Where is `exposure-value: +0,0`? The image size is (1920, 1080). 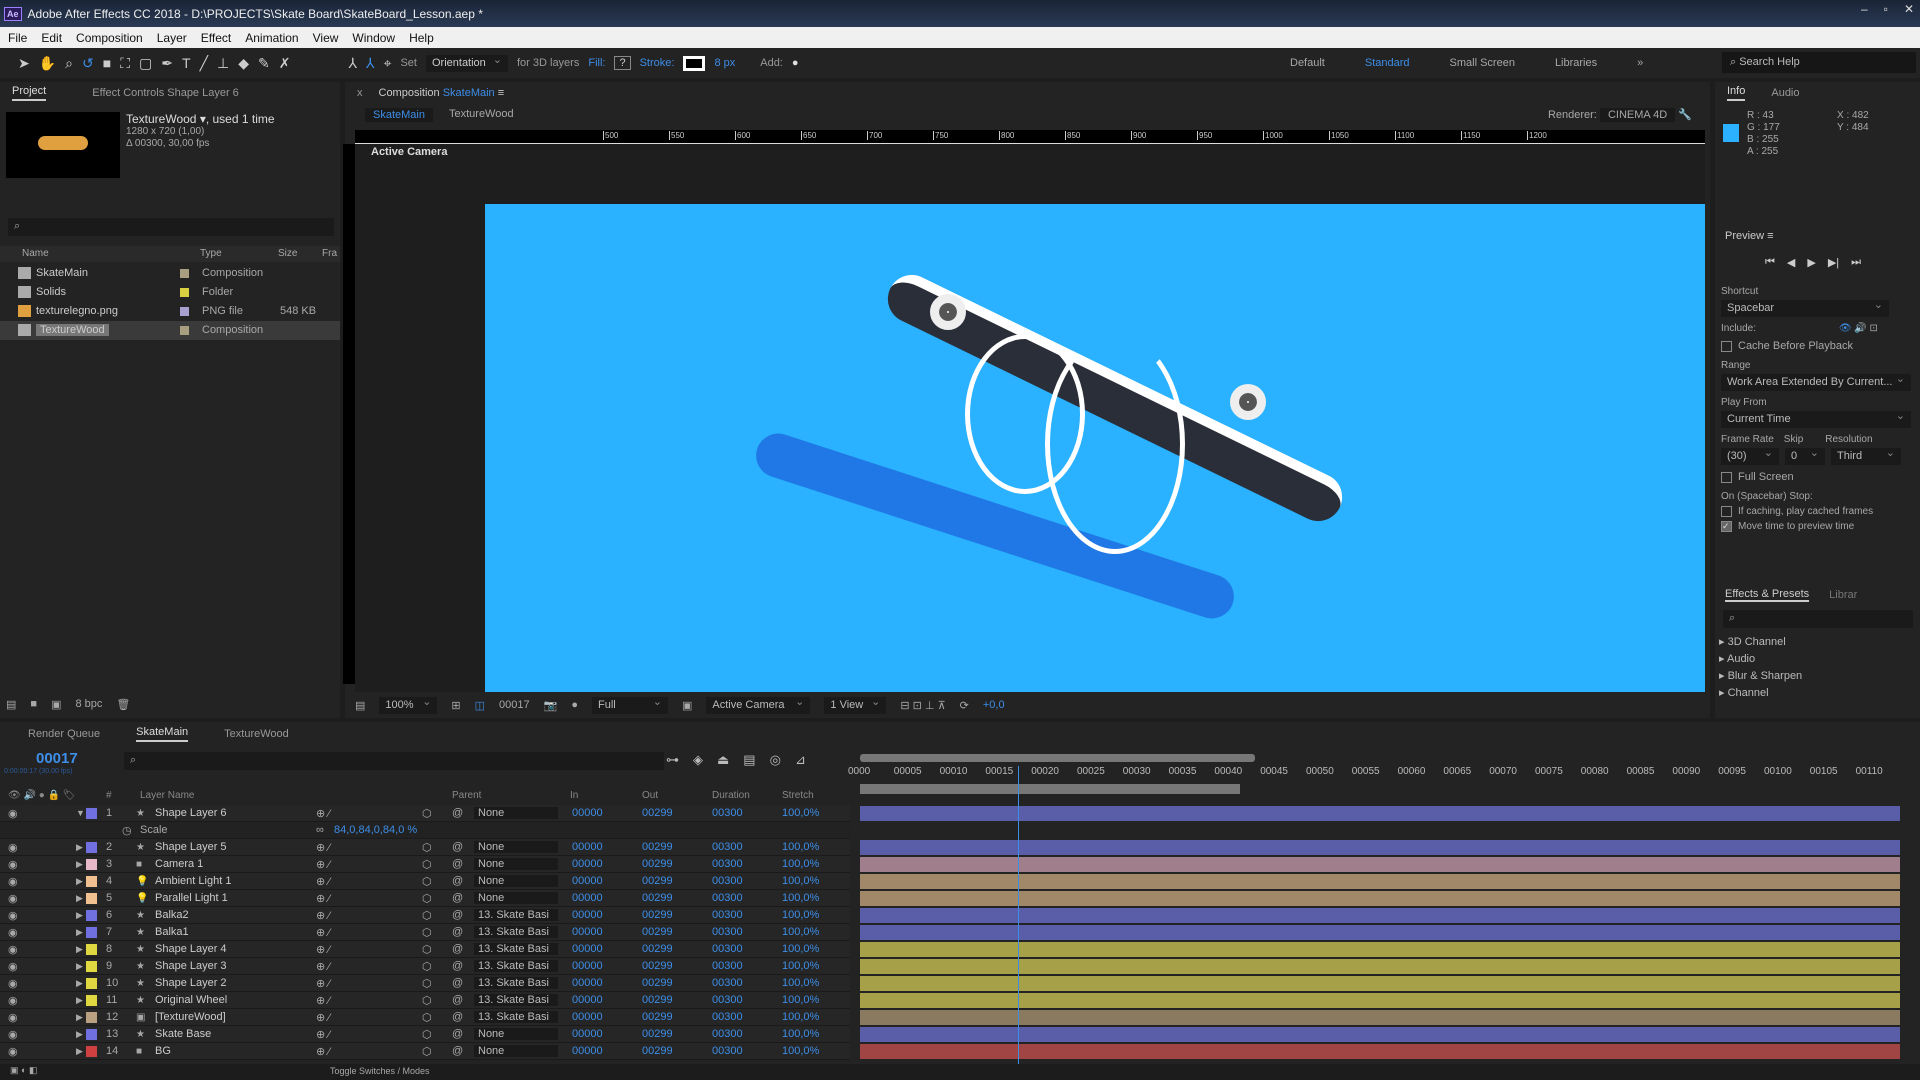
exposure-value: +0,0 is located at coordinates (994, 705).